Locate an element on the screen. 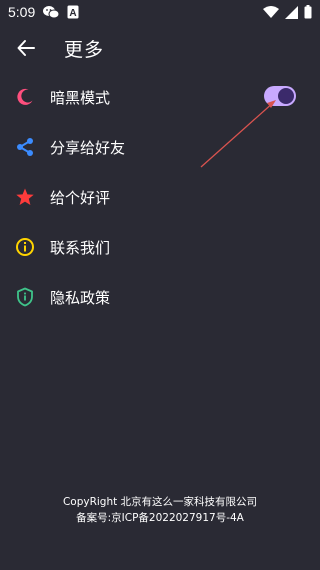  info-icon is located at coordinates (25, 247).